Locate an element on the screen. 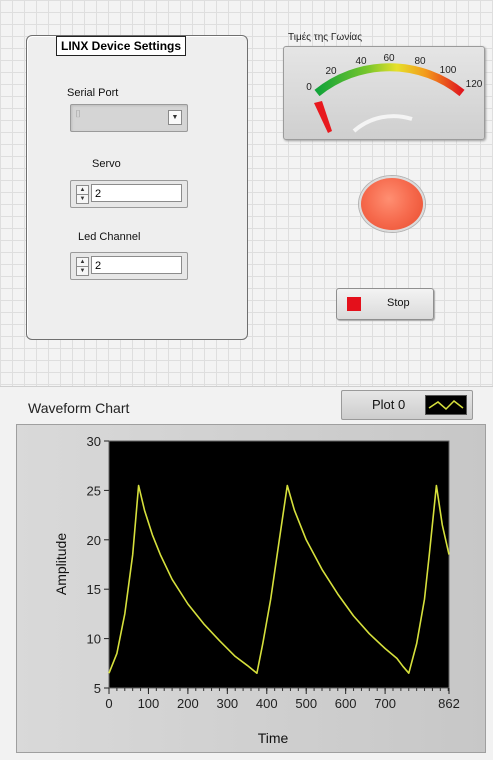 The image size is (493, 760). gauge-tick-label: 20 is located at coordinates (331, 71).